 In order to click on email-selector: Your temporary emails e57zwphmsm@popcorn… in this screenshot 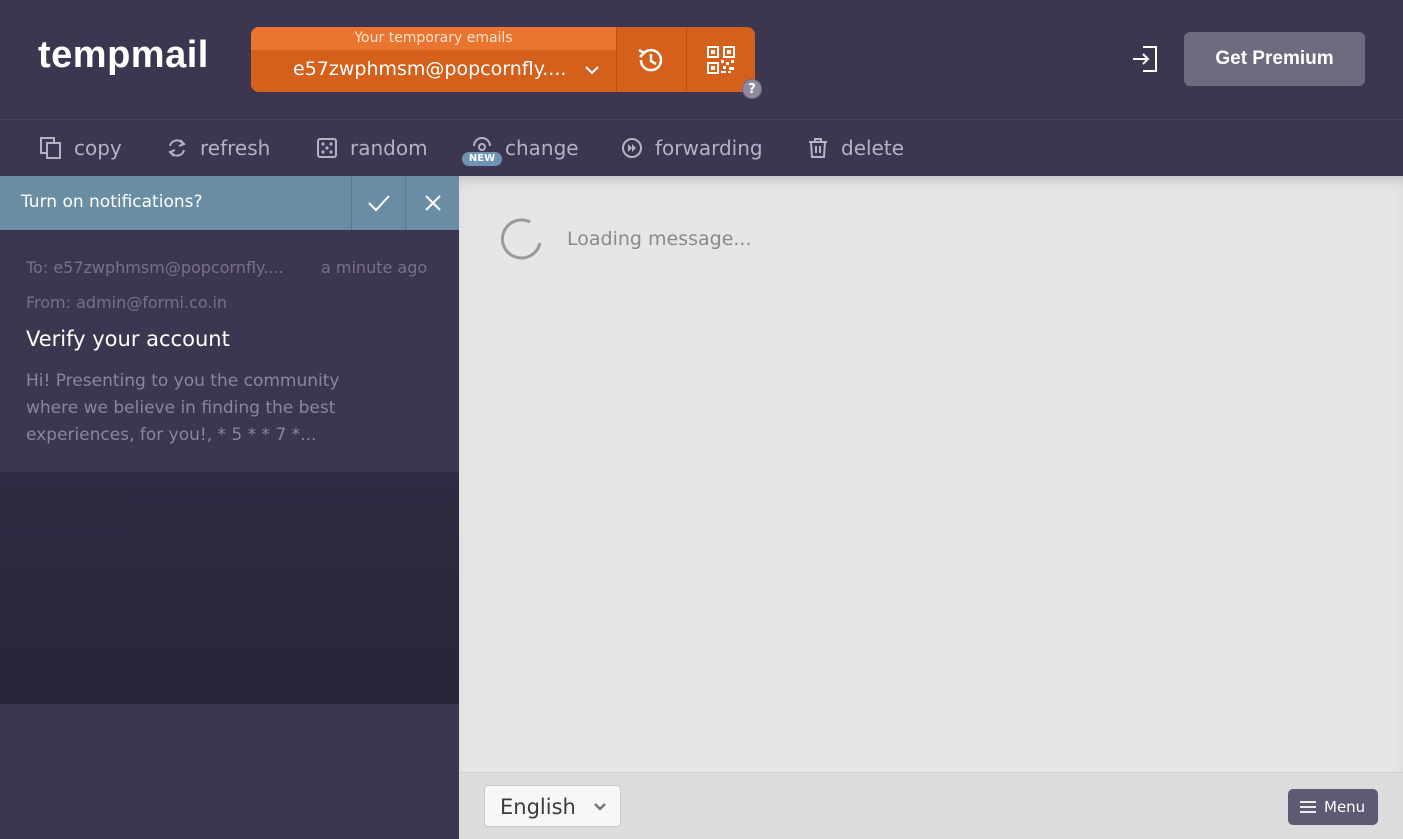, I will do `click(433, 59)`.